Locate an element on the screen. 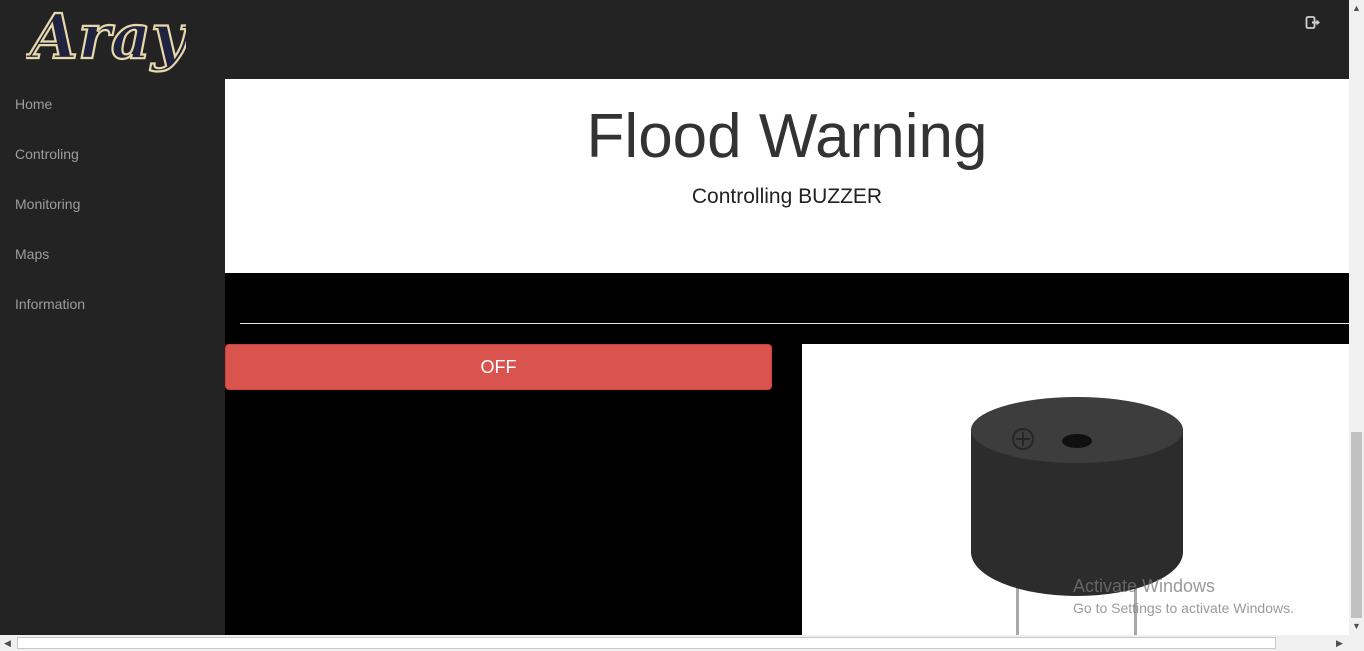 Image resolution: width=1364 pixels, height=651 pixels. sidebar-item-information: Information is located at coordinates (50, 304).